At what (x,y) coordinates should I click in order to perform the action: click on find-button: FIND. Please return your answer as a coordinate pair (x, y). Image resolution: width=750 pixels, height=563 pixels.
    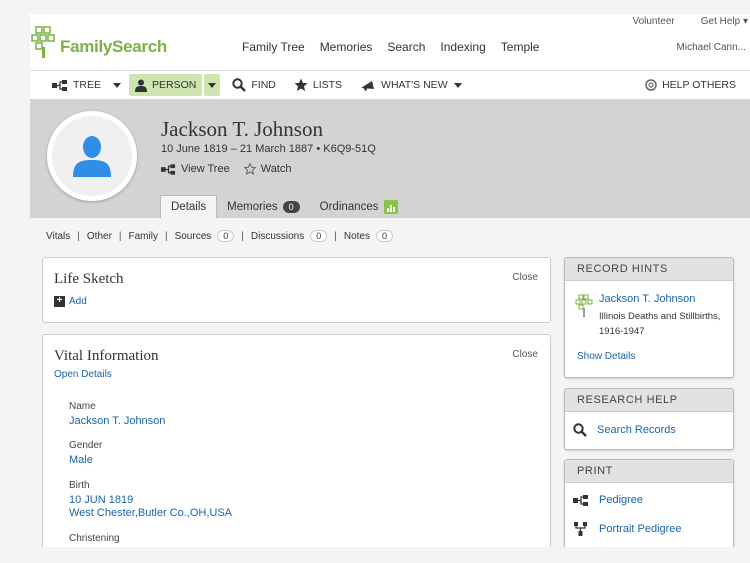
    Looking at the image, I should click on (254, 85).